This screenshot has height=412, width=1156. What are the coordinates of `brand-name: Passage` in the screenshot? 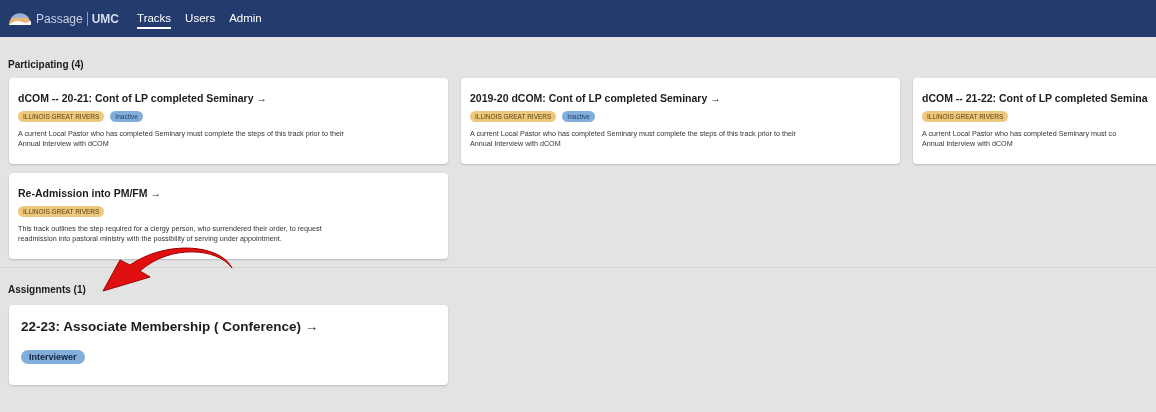 It's located at (59, 18).